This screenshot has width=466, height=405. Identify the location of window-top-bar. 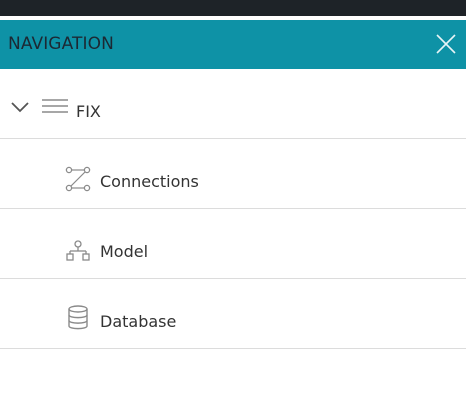
(233, 8).